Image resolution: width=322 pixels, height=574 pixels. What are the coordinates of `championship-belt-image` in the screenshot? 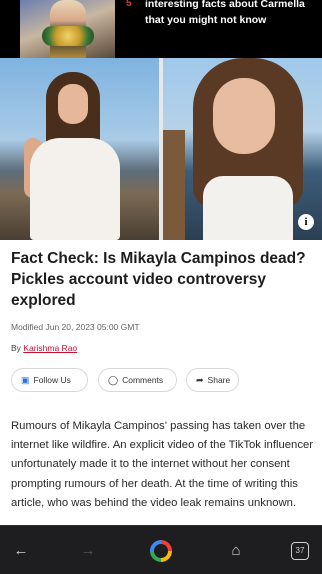 It's located at (68, 36).